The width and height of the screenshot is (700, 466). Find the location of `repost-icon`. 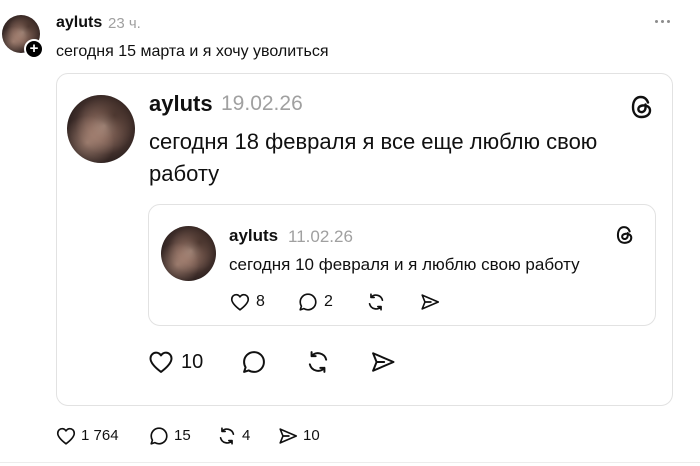

repost-icon is located at coordinates (227, 436).